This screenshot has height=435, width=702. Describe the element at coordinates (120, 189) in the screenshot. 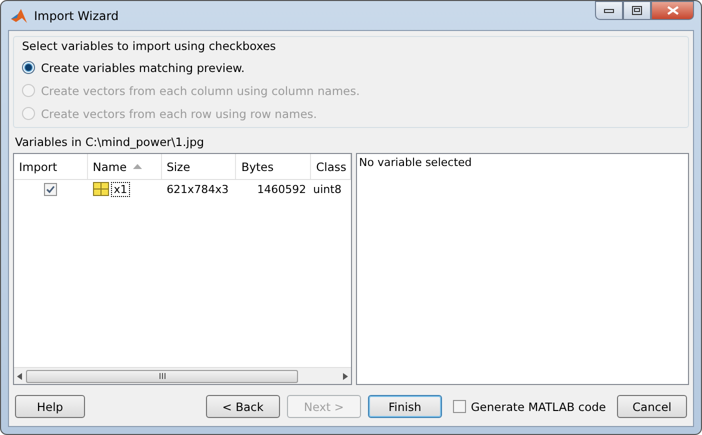

I see `table-cell: x1` at that location.